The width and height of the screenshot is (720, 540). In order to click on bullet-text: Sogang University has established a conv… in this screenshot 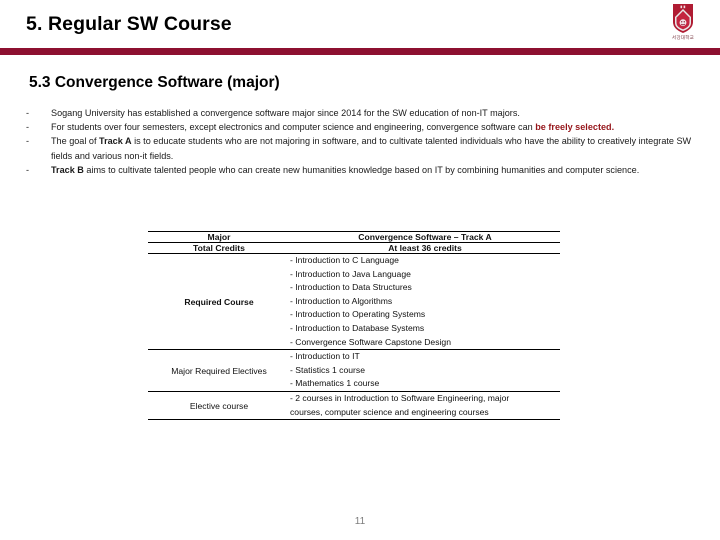, I will do `click(373, 113)`.